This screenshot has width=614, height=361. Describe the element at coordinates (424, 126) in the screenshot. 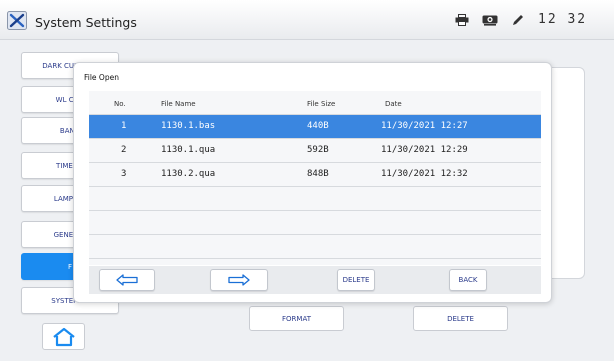

I see `row-date: 11/30/2021 12:27` at that location.